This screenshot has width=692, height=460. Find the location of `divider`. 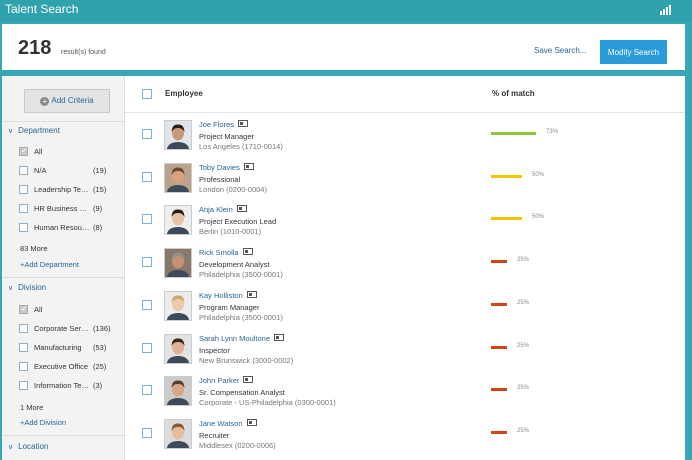

divider is located at coordinates (63, 277).